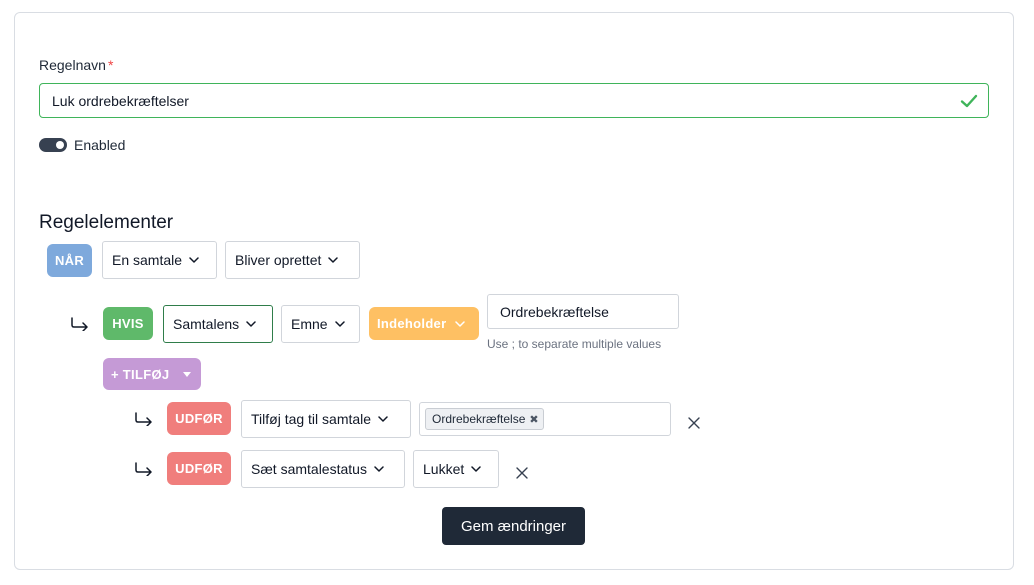  I want to click on toggle-knob, so click(60, 145).